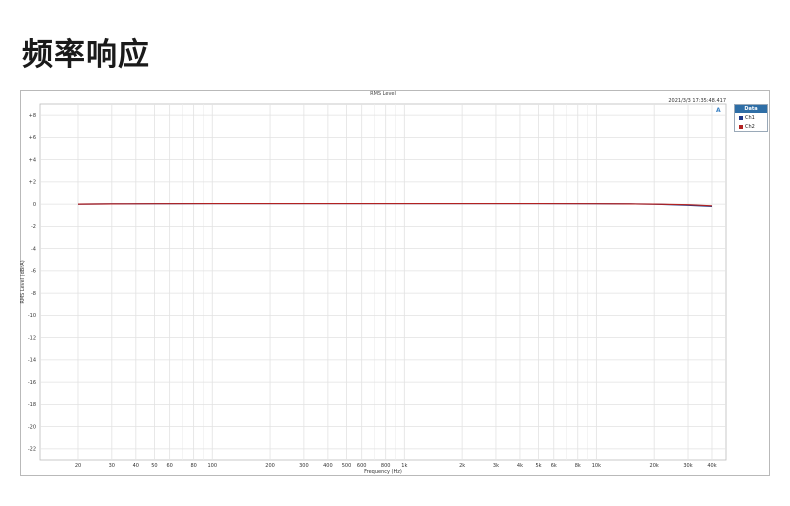 The image size is (790, 506). Describe the element at coordinates (711, 466) in the screenshot. I see `x-tick-label: 40k` at that location.